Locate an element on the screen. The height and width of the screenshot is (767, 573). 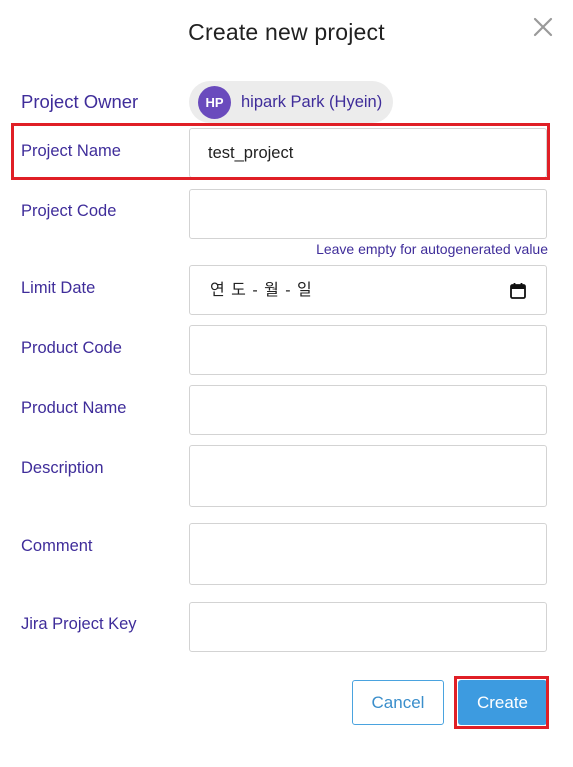
product-code-input is located at coordinates (368, 350).